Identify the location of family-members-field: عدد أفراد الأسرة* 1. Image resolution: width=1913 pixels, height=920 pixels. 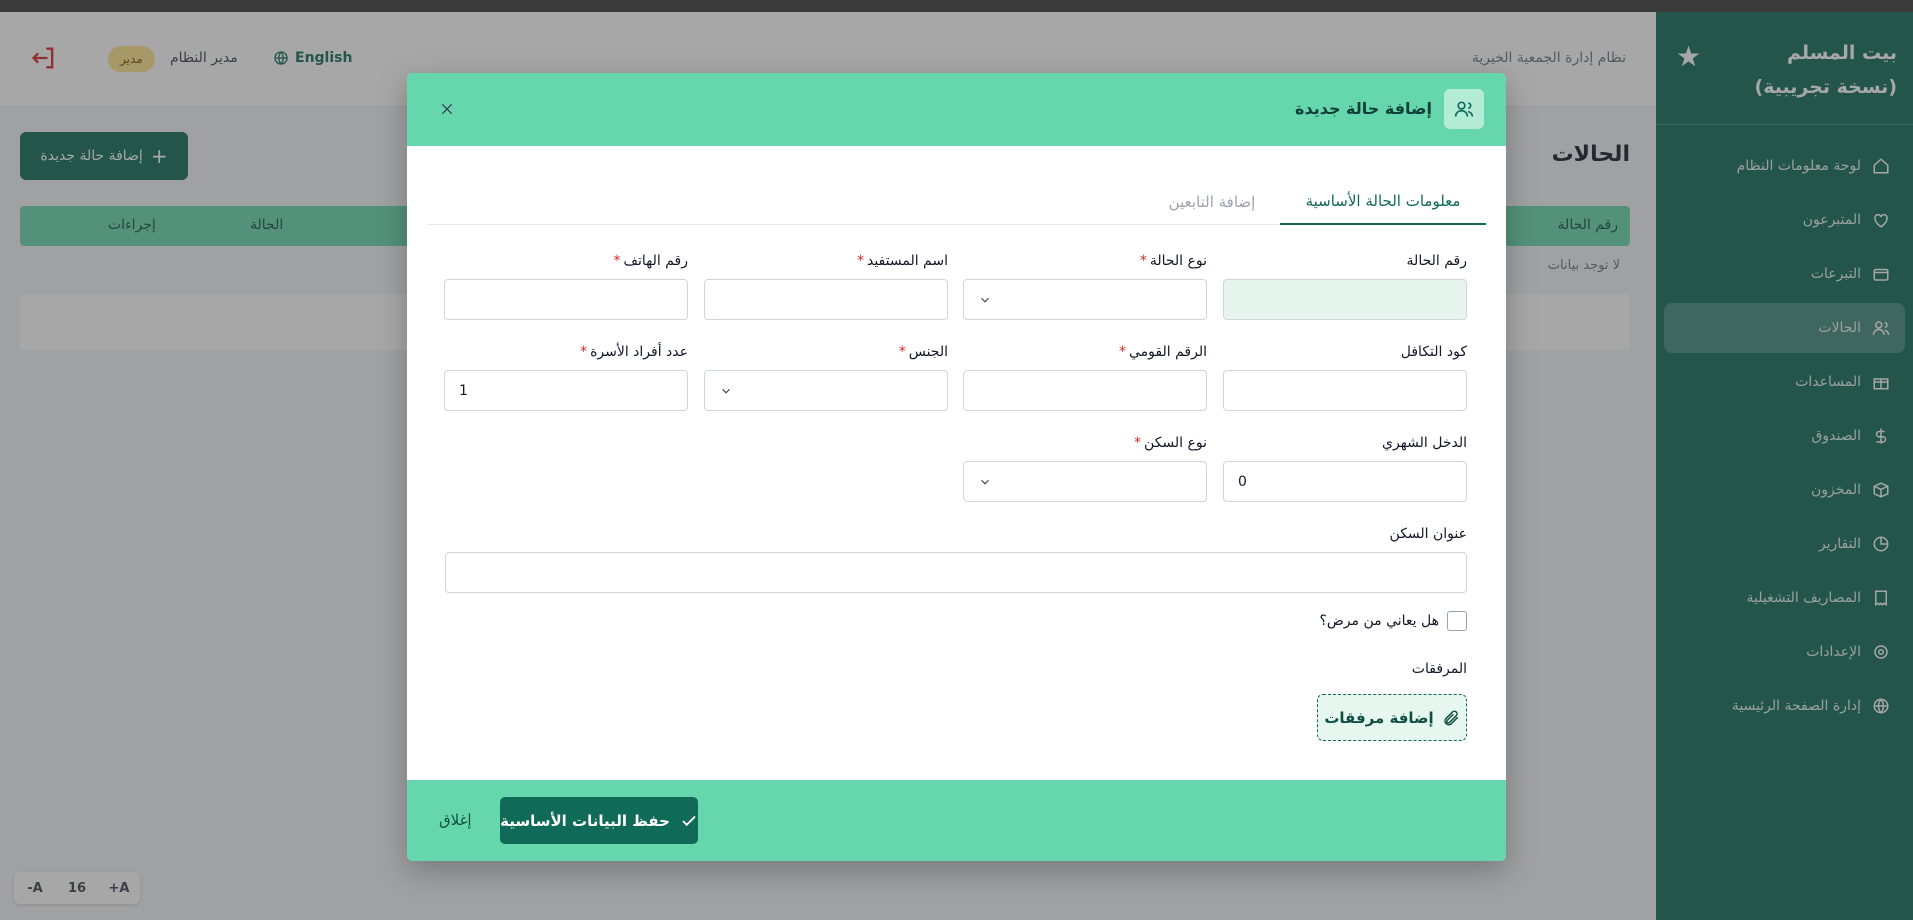
(566, 377).